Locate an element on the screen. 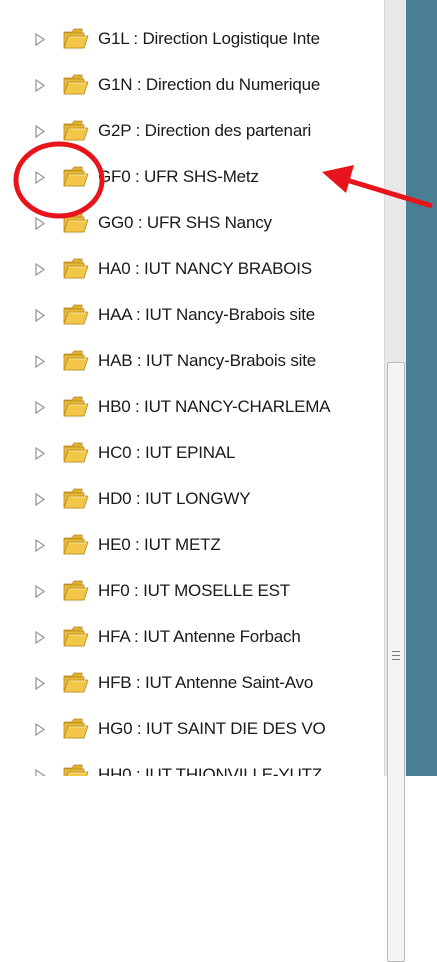  tree-item-label: G1L : Direction Logistique Inte is located at coordinates (209, 38).